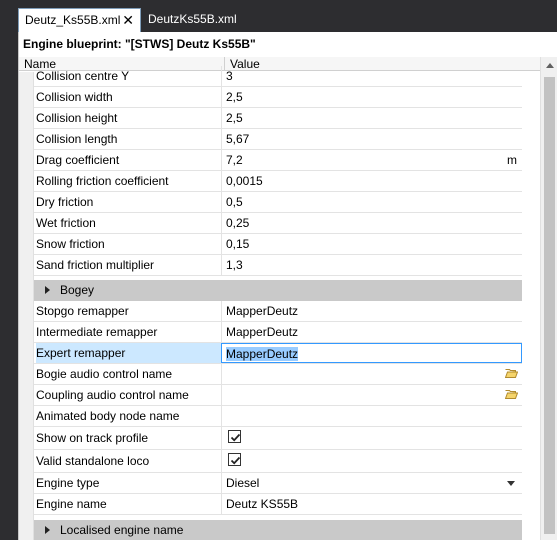 The width and height of the screenshot is (557, 540). I want to click on property-value: 0,15, so click(371, 244).